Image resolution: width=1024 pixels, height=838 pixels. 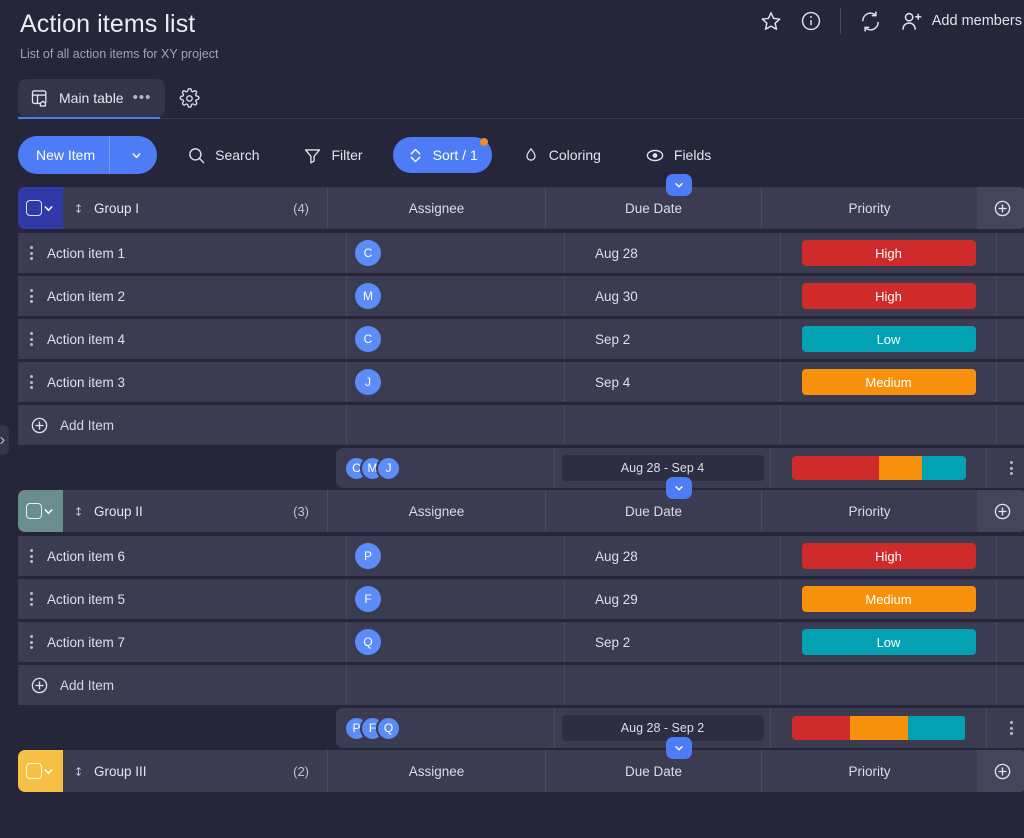 I want to click on avatar: M, so click(x=368, y=296).